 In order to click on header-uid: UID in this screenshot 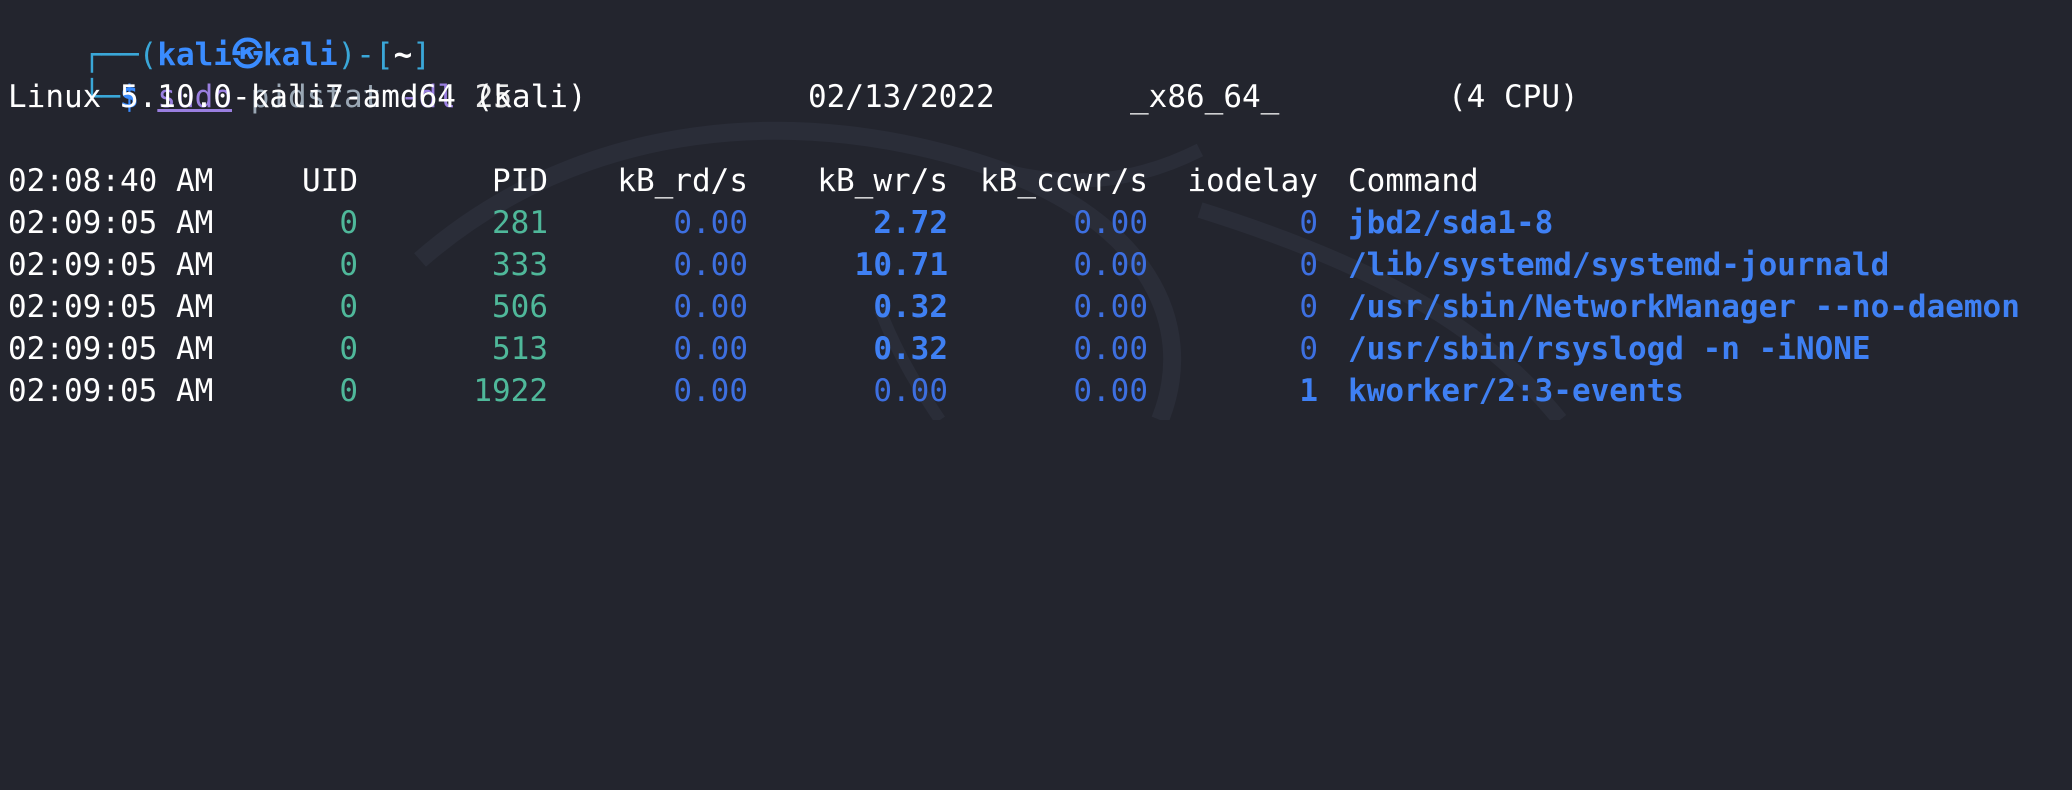, I will do `click(330, 181)`.